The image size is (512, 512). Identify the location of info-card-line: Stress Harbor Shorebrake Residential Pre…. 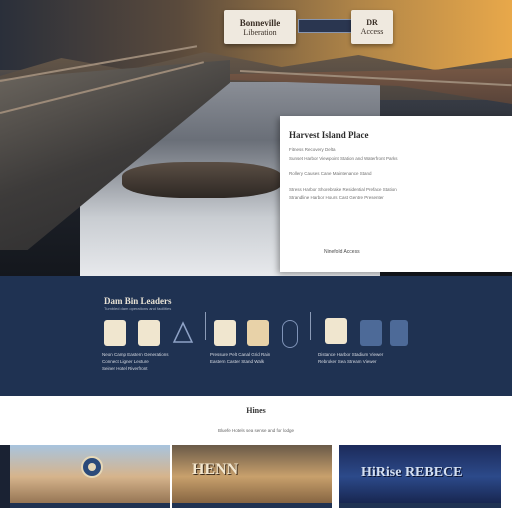
(343, 189).